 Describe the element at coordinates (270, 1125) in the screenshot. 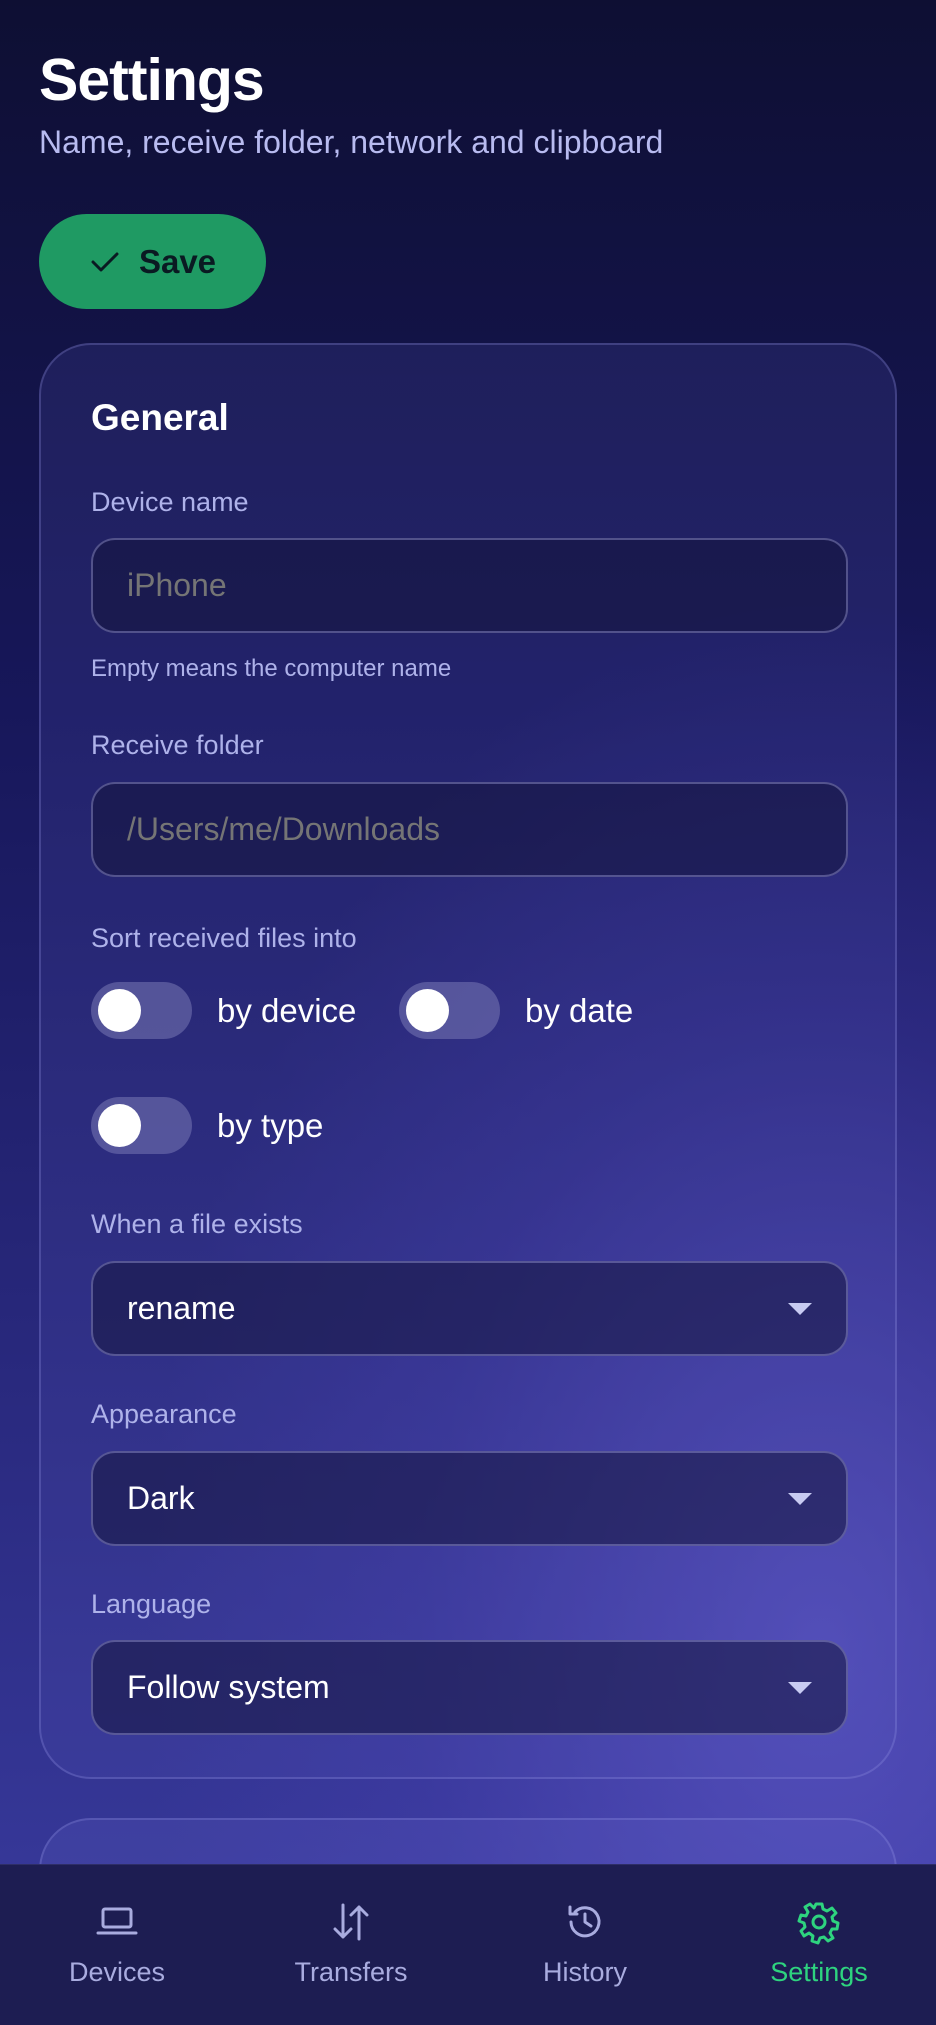

I see `sort-by-type-label: by type` at that location.